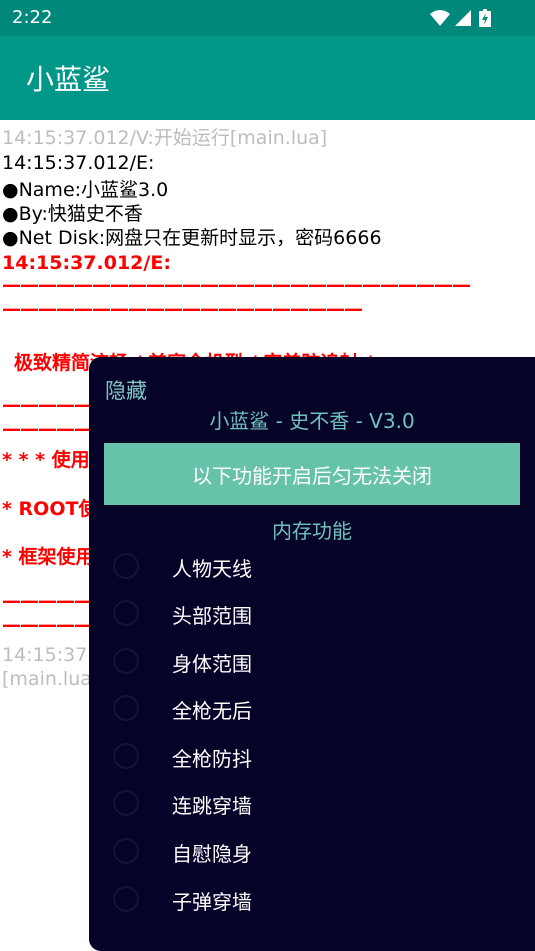 This screenshot has width=535, height=951. What do you see at coordinates (212, 616) in the screenshot?
I see `option-label: 头部范围` at bounding box center [212, 616].